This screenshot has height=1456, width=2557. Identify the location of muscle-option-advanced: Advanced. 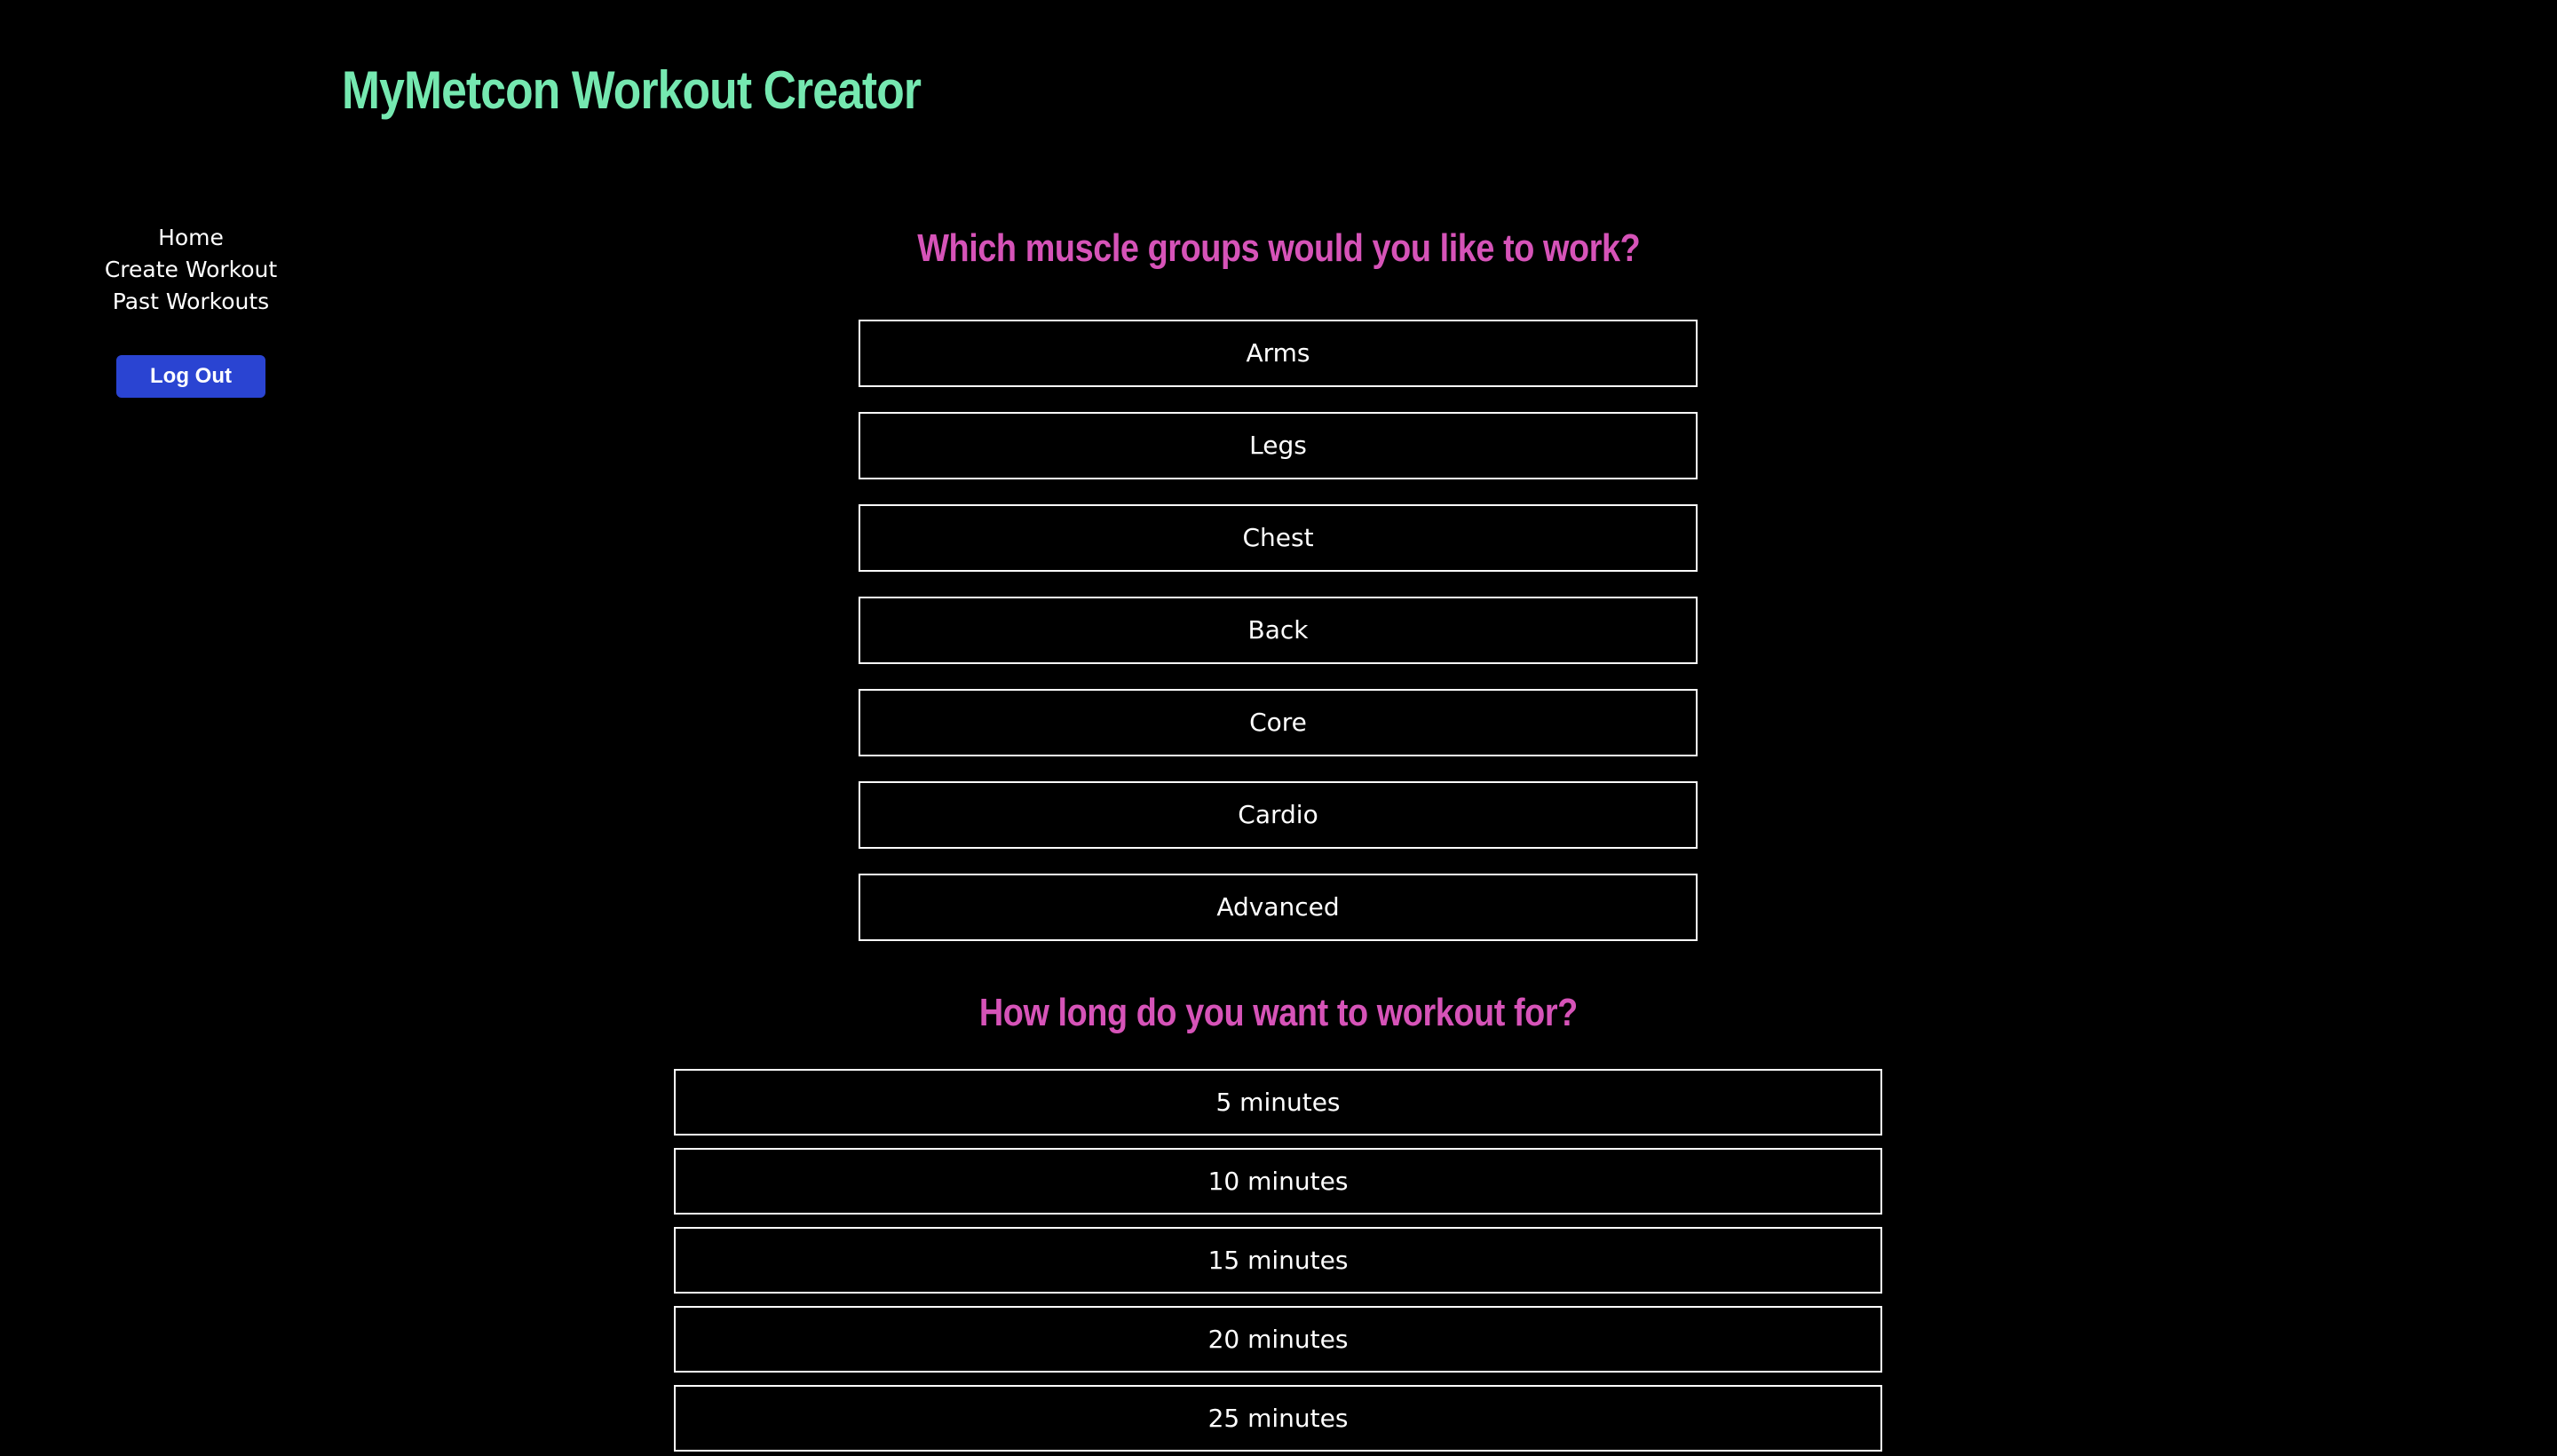
(1278, 907).